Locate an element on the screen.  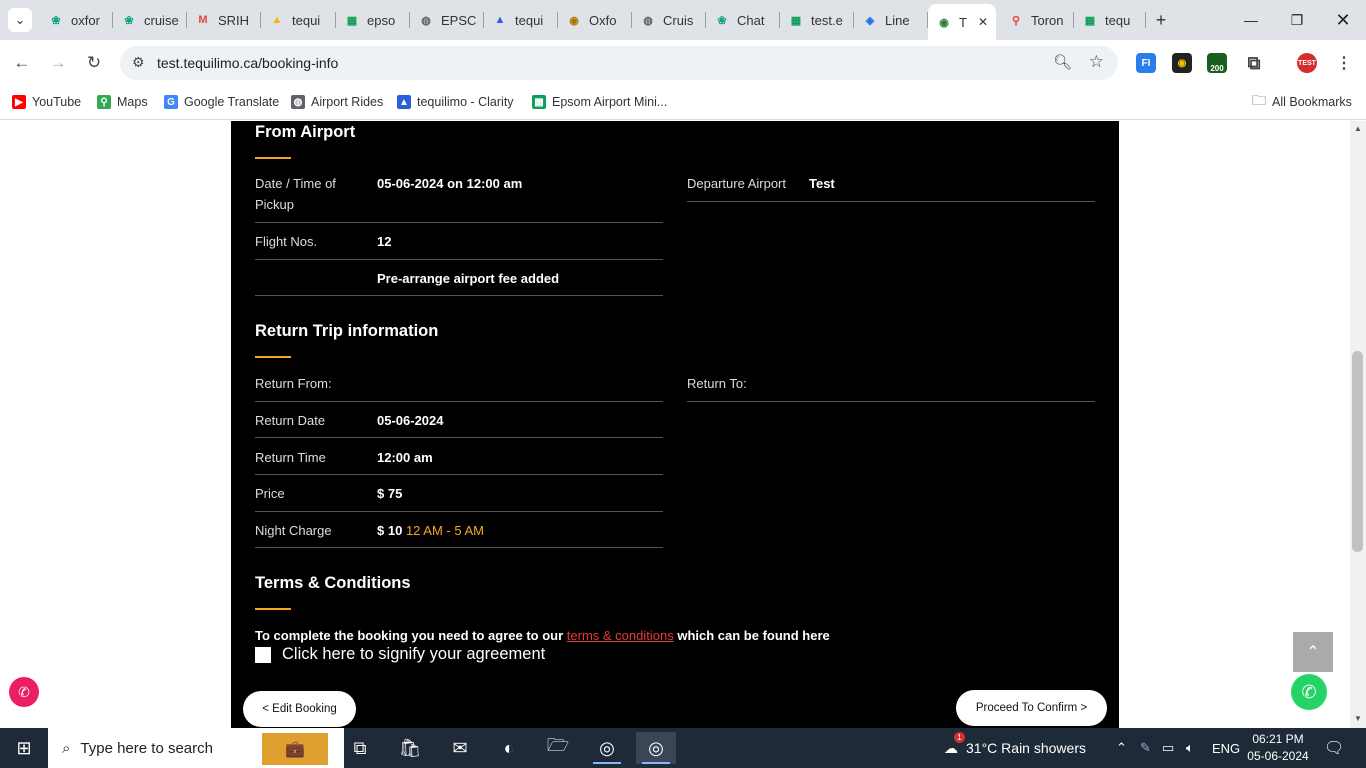
proceed-to-confirm-button: Proceed To Confirm > is located at coordinates (1031, 708).